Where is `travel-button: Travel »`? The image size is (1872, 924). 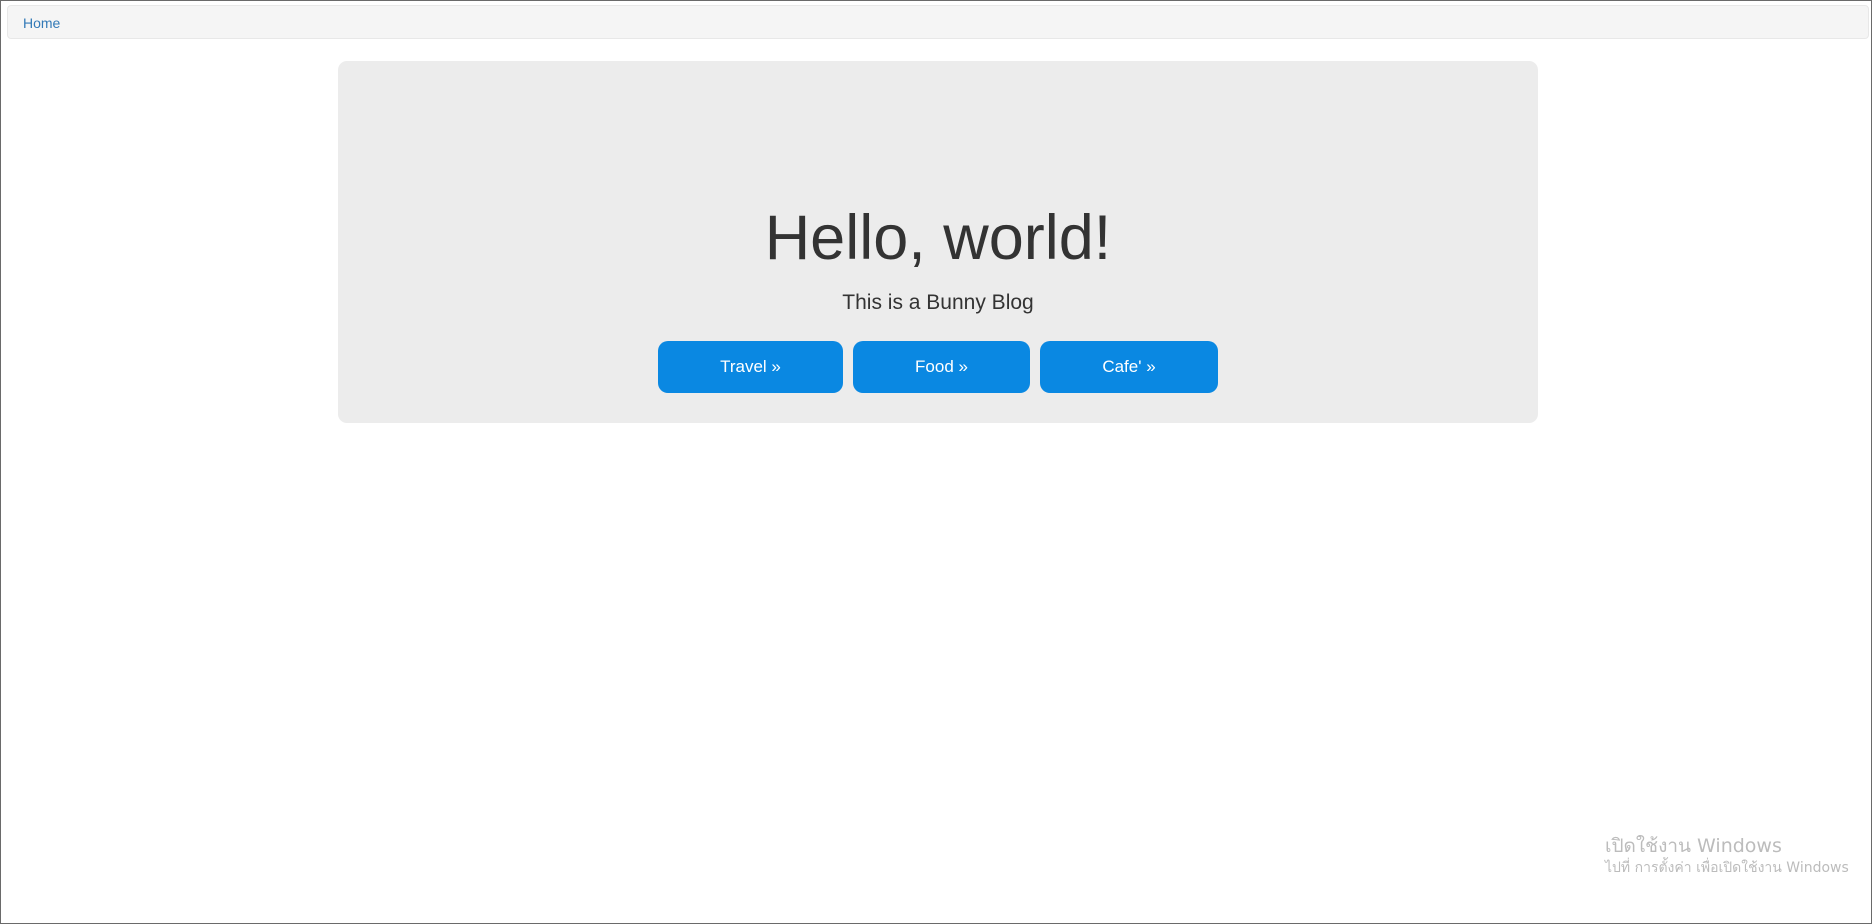
travel-button: Travel » is located at coordinates (750, 367).